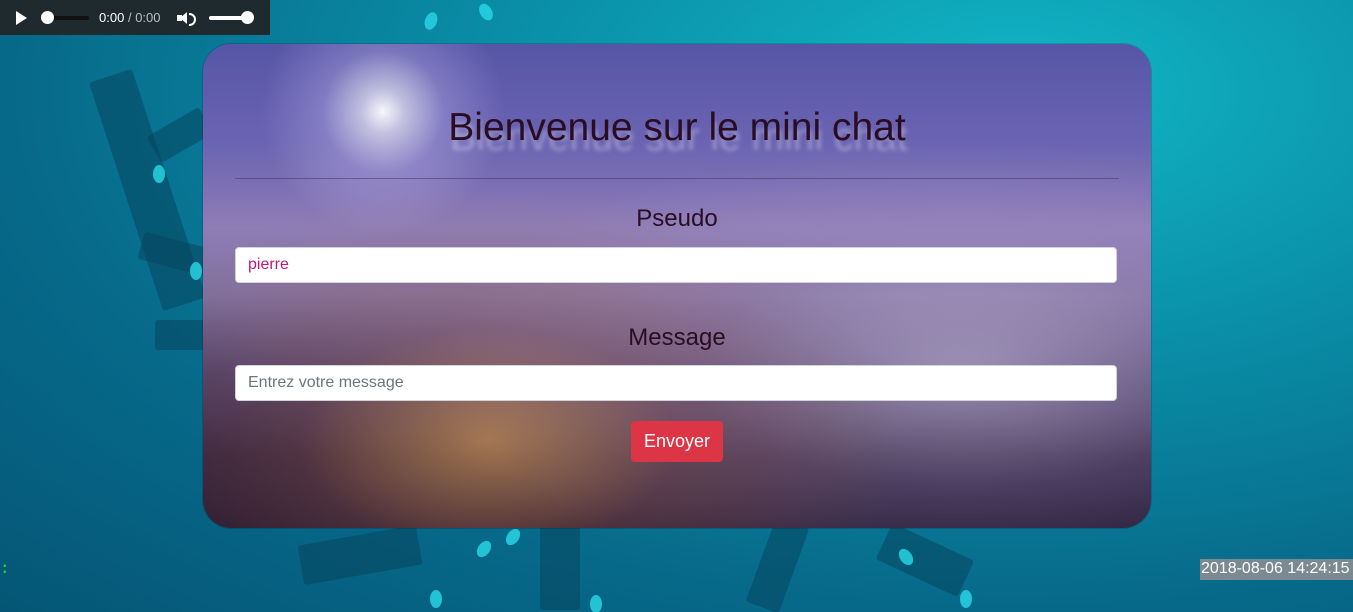 This screenshot has height=612, width=1353. What do you see at coordinates (148, 17) in the screenshot?
I see `duration: 0:00` at bounding box center [148, 17].